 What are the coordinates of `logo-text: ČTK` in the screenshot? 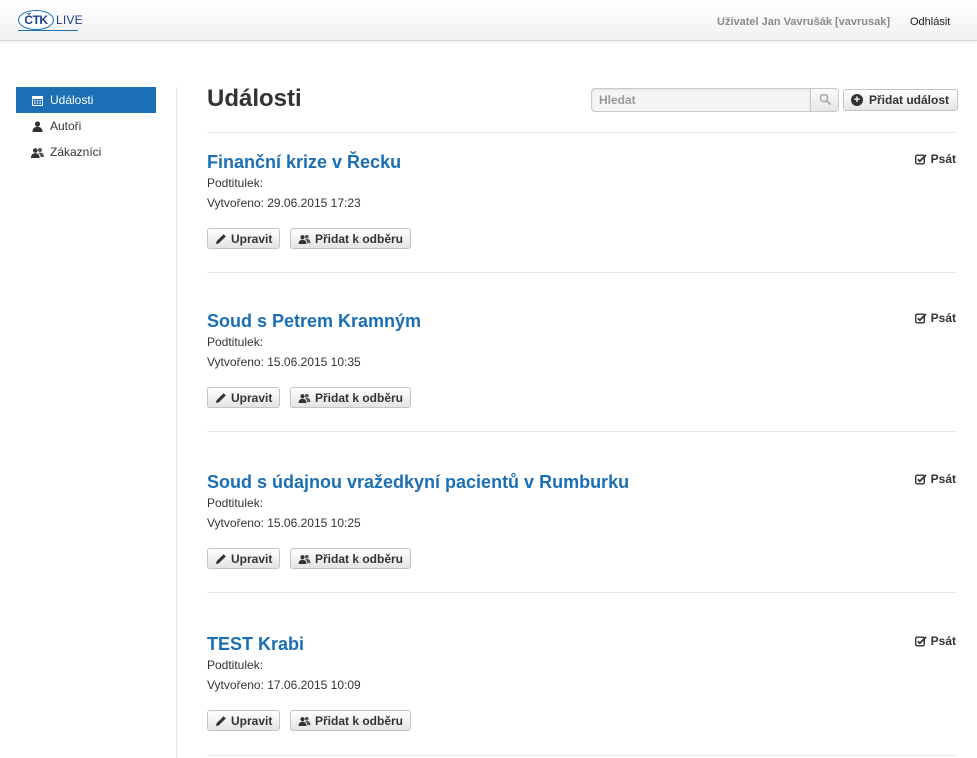 It's located at (36, 20).